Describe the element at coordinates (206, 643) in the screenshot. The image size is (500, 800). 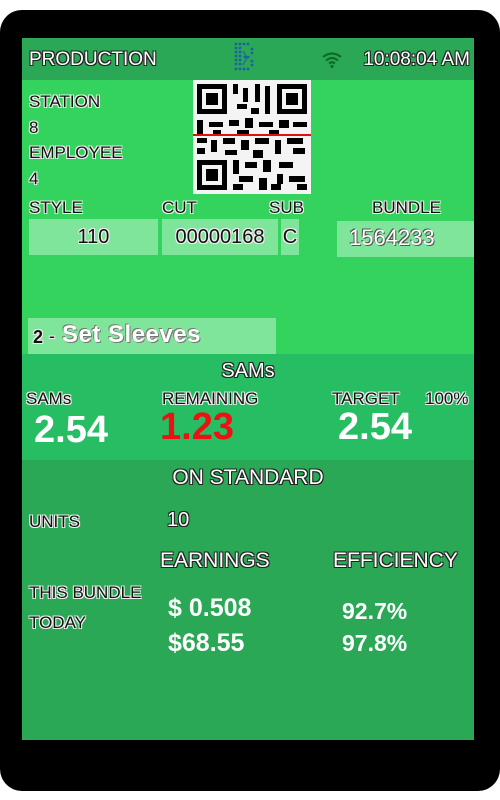
I see `today-earnings: $68.55` at that location.